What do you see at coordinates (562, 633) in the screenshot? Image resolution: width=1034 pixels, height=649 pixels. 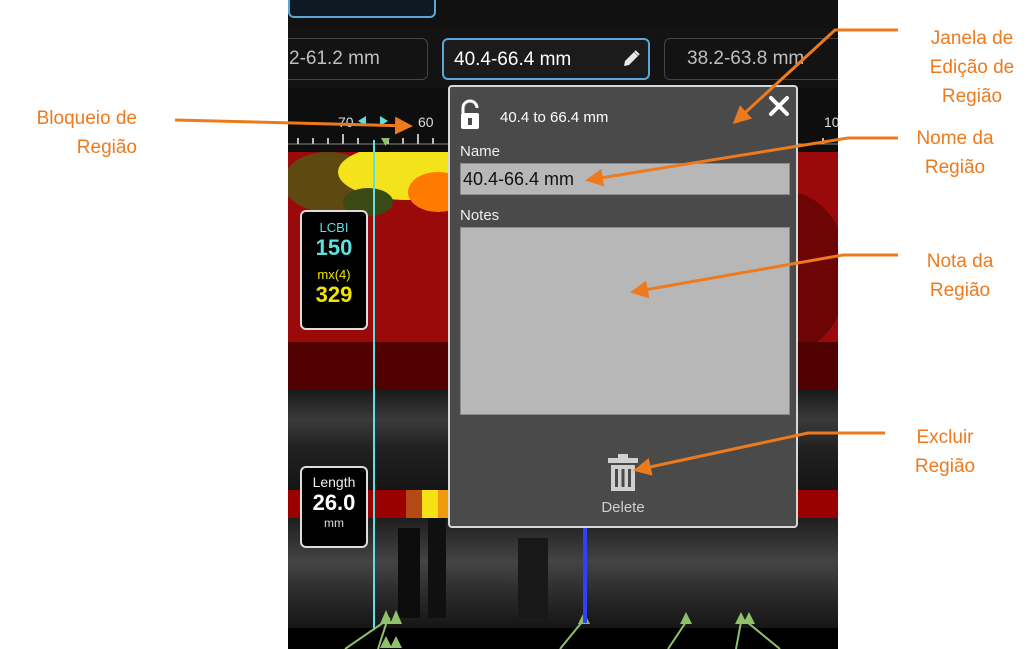 I see `marker-callout-lines` at bounding box center [562, 633].